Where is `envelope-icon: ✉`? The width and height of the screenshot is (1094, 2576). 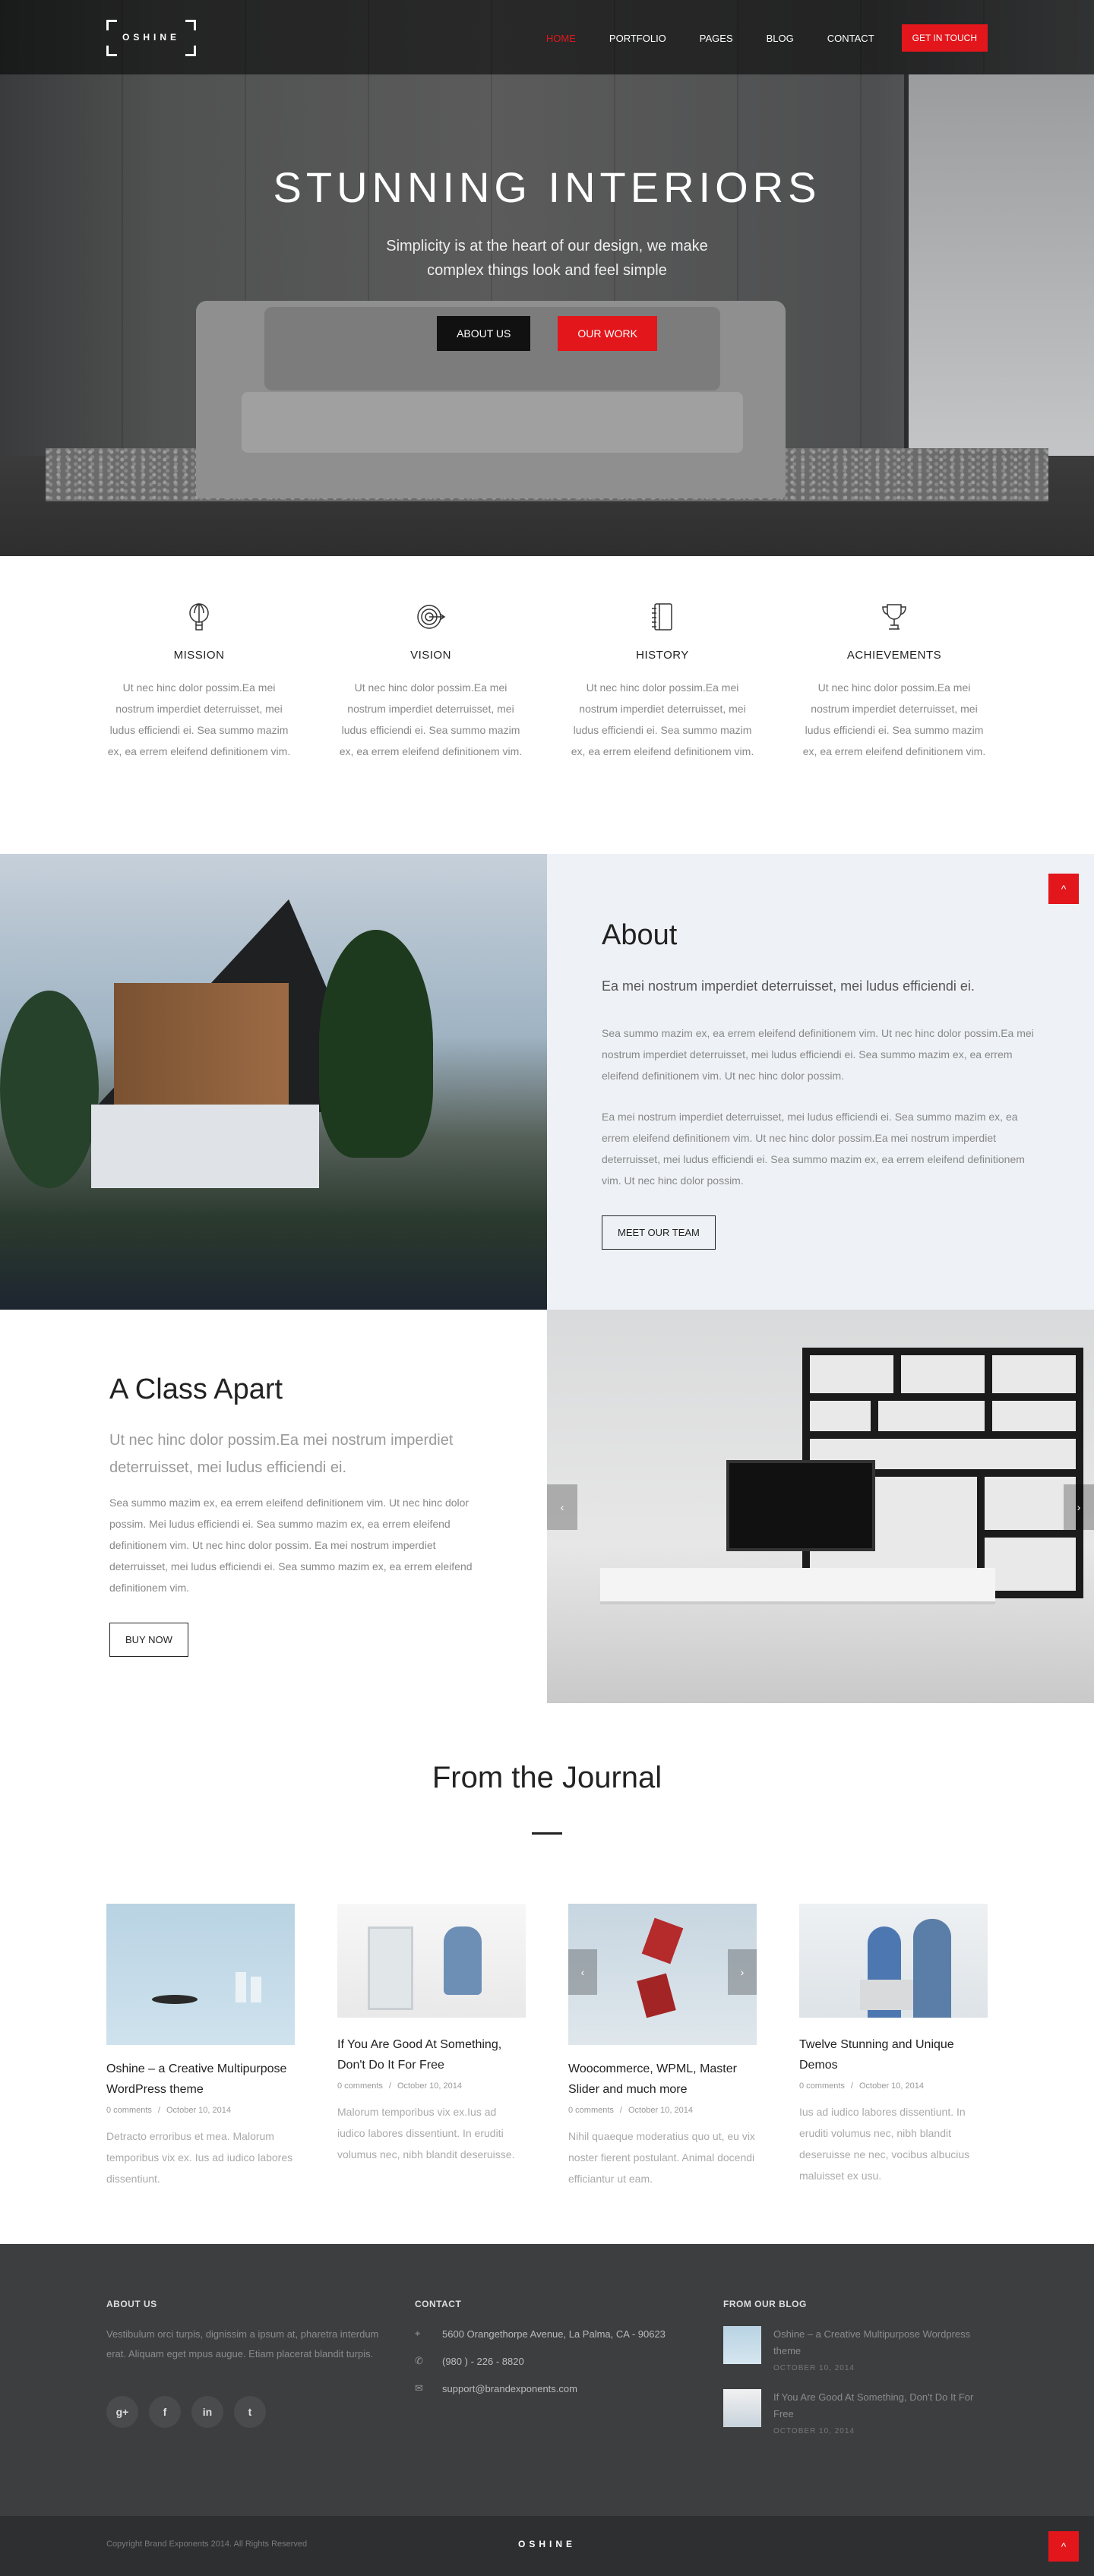
envelope-icon: ✉ is located at coordinates (419, 2388).